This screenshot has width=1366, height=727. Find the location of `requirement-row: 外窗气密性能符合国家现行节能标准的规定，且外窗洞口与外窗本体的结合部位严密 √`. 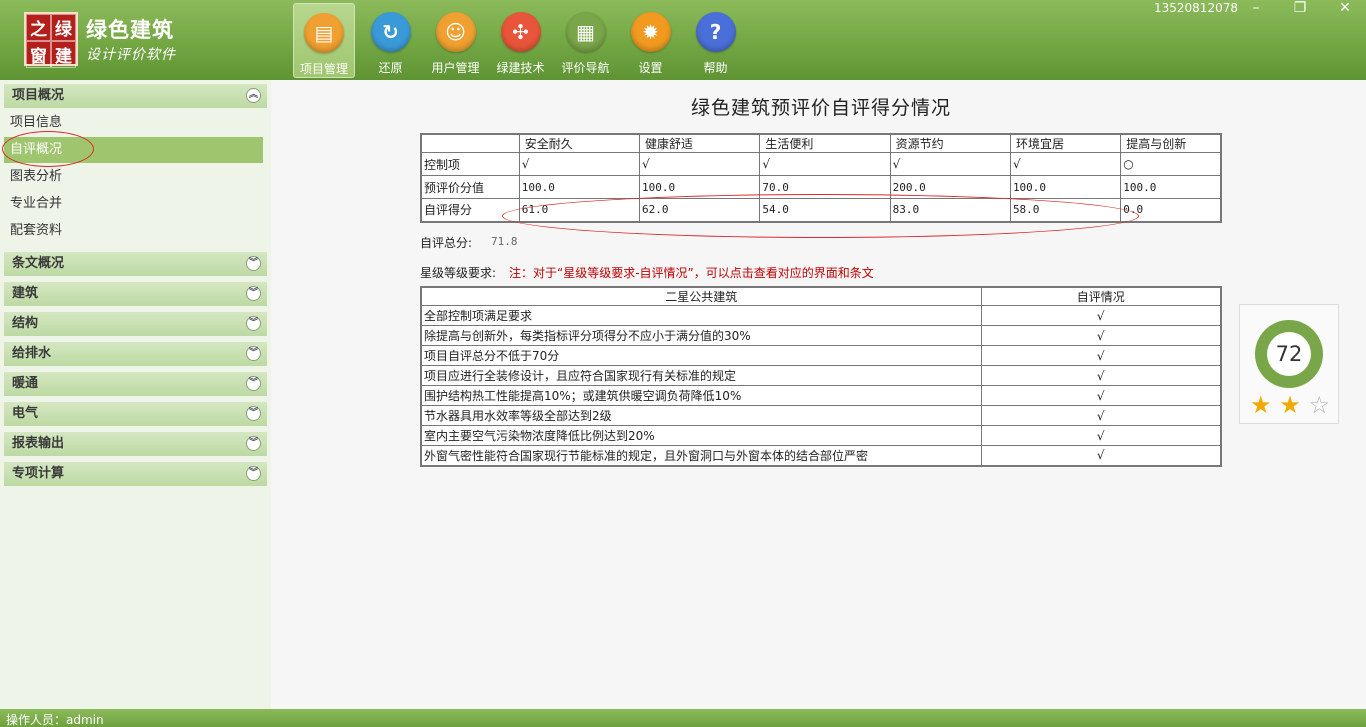

requirement-row: 外窗气密性能符合国家现行节能标准的规定，且外窗洞口与外窗本体的结合部位严密 √ is located at coordinates (821, 455).